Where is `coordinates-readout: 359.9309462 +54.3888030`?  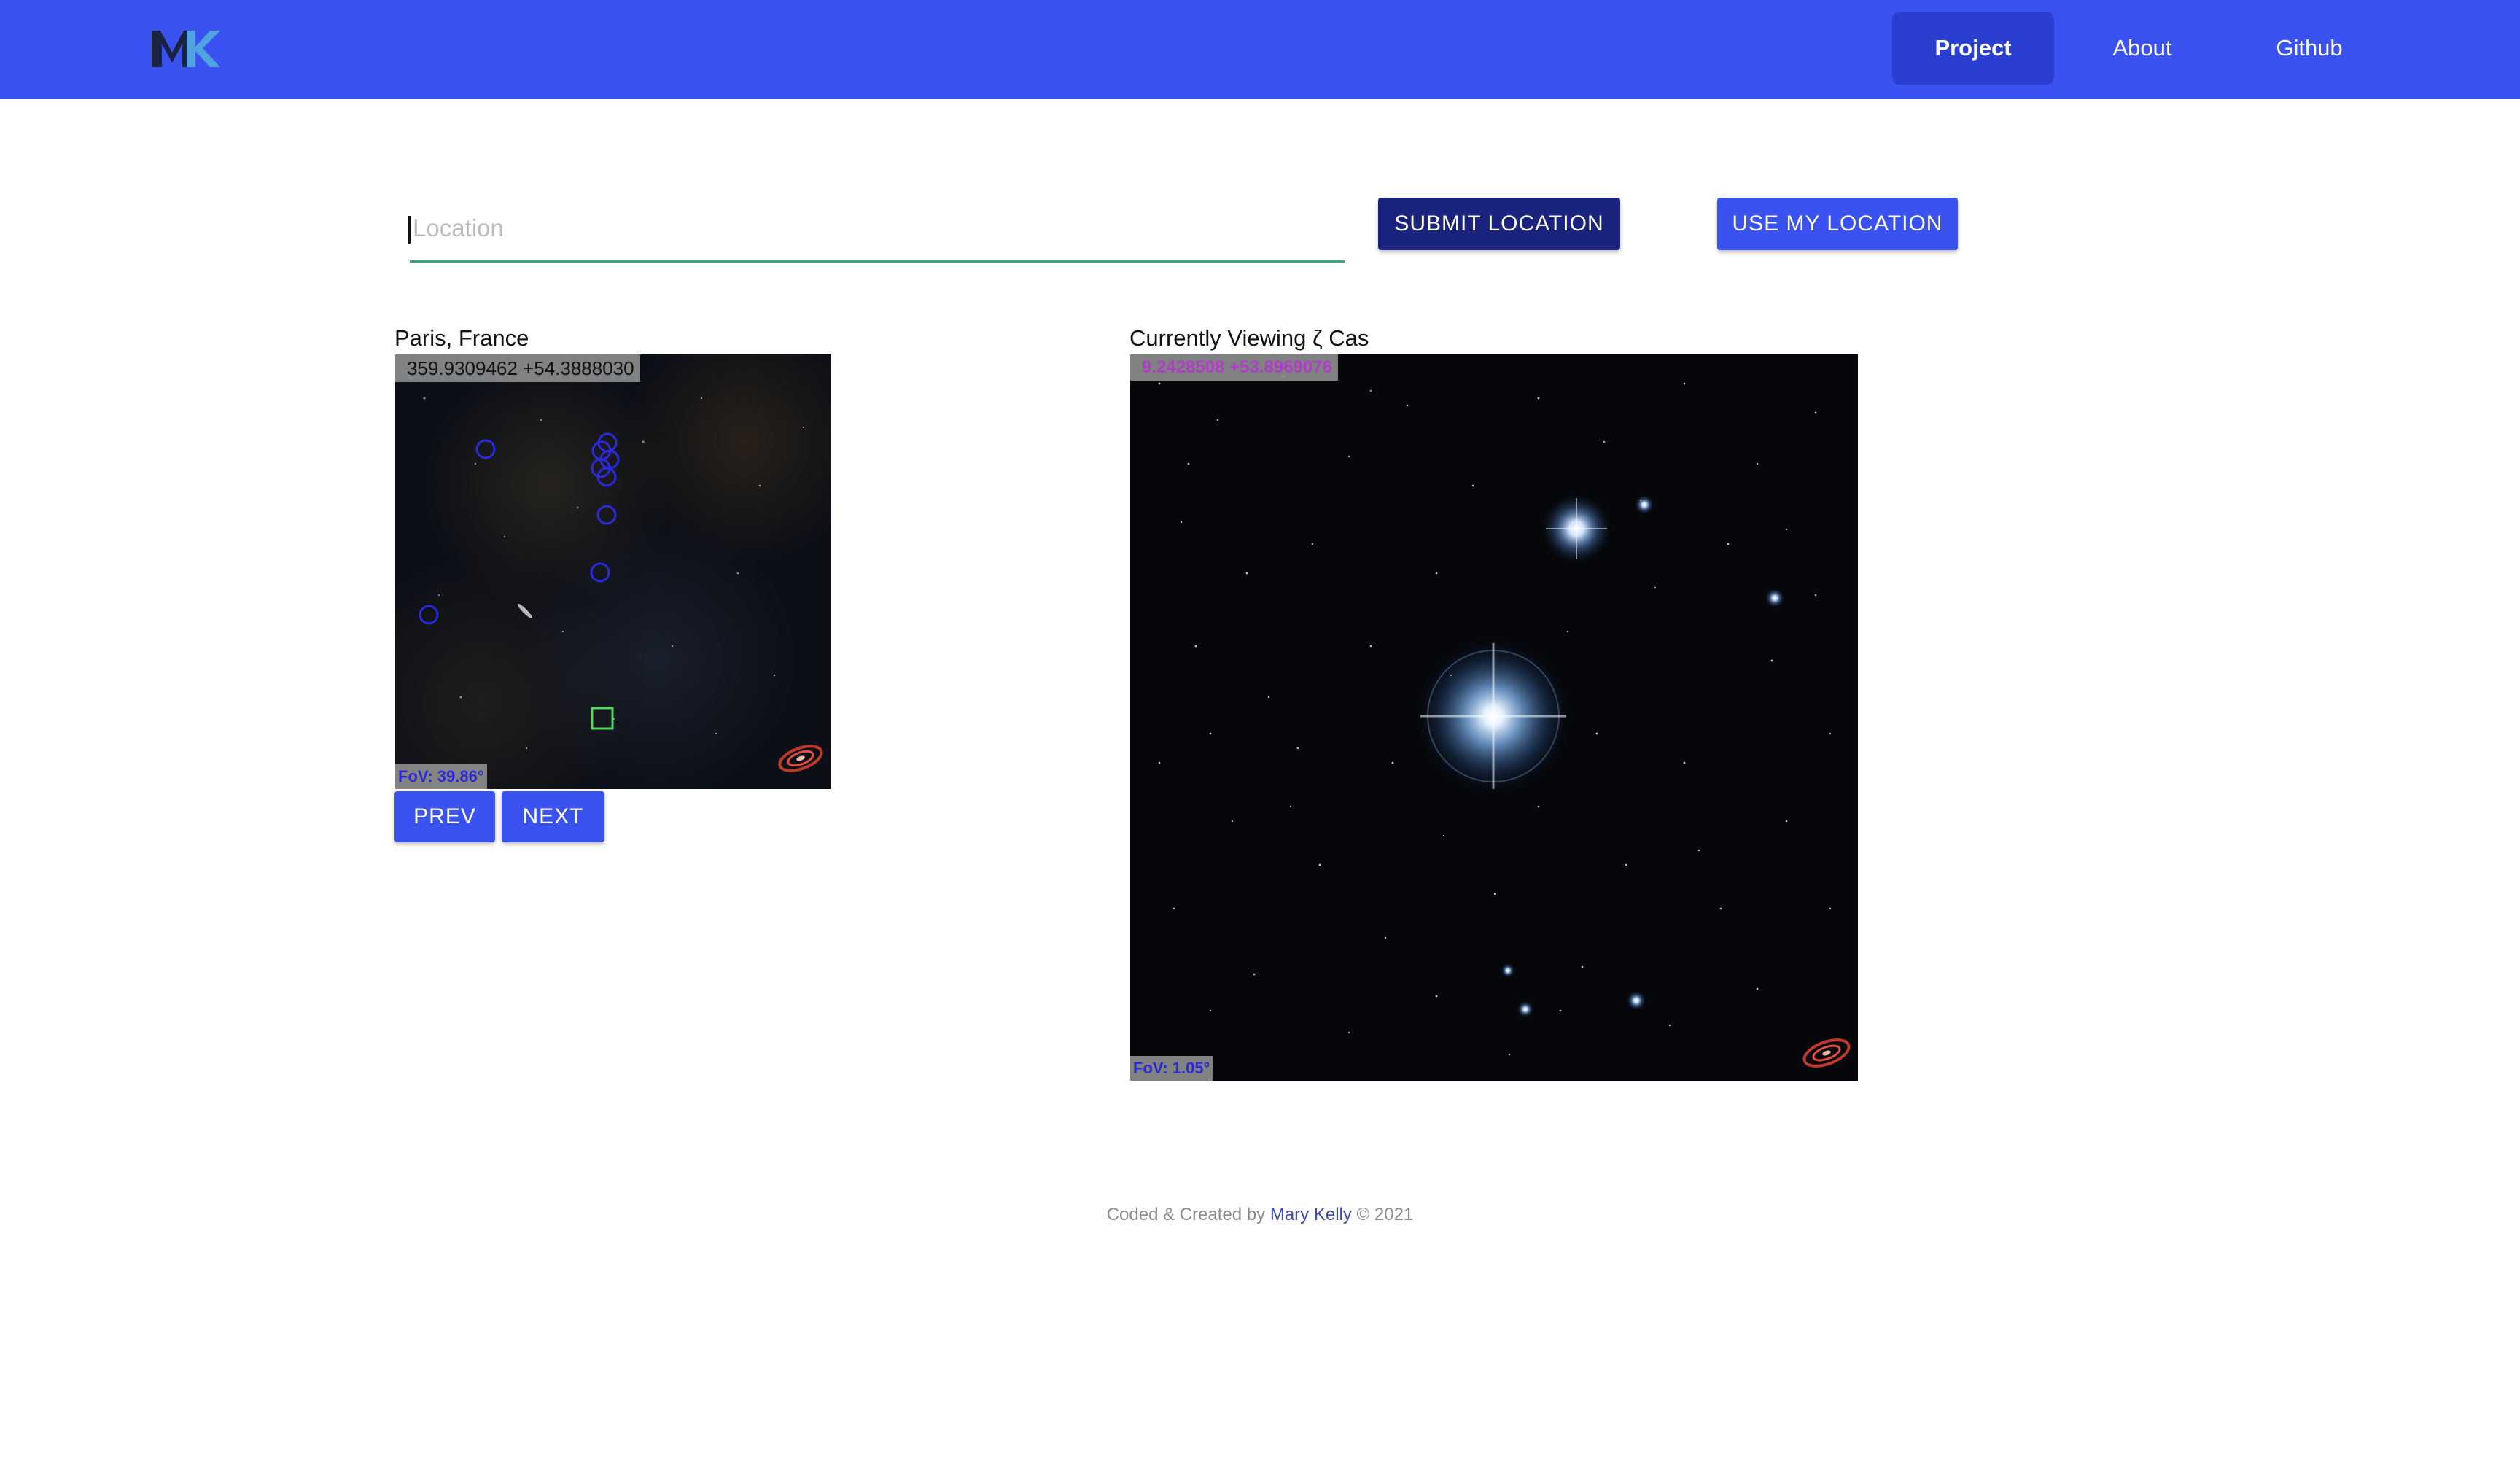 coordinates-readout: 359.9309462 +54.3888030 is located at coordinates (517, 368).